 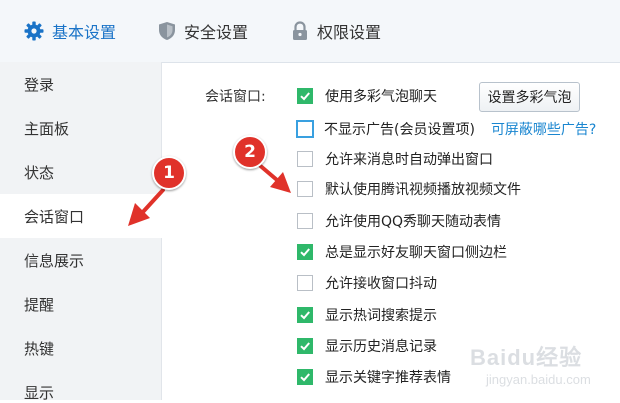 I want to click on watermark-logo: Baidu经验, so click(x=526, y=357).